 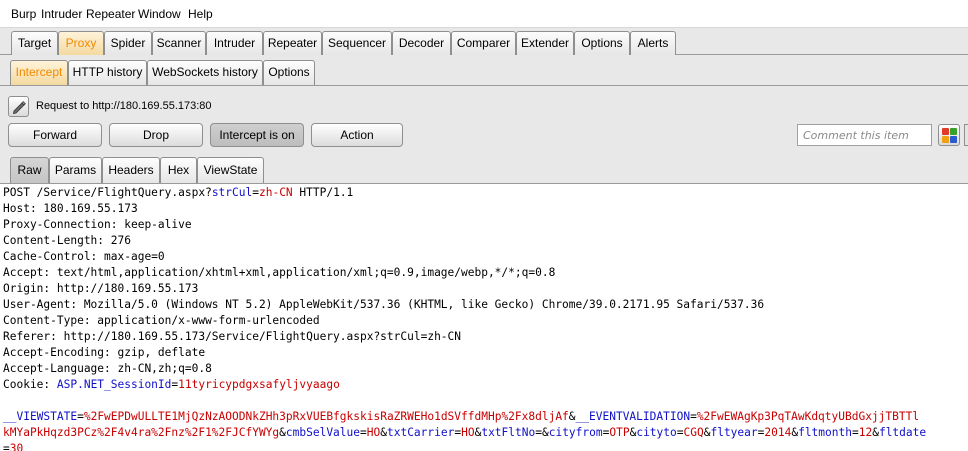 What do you see at coordinates (230, 170) in the screenshot?
I see `tab-viewstate: ViewState` at bounding box center [230, 170].